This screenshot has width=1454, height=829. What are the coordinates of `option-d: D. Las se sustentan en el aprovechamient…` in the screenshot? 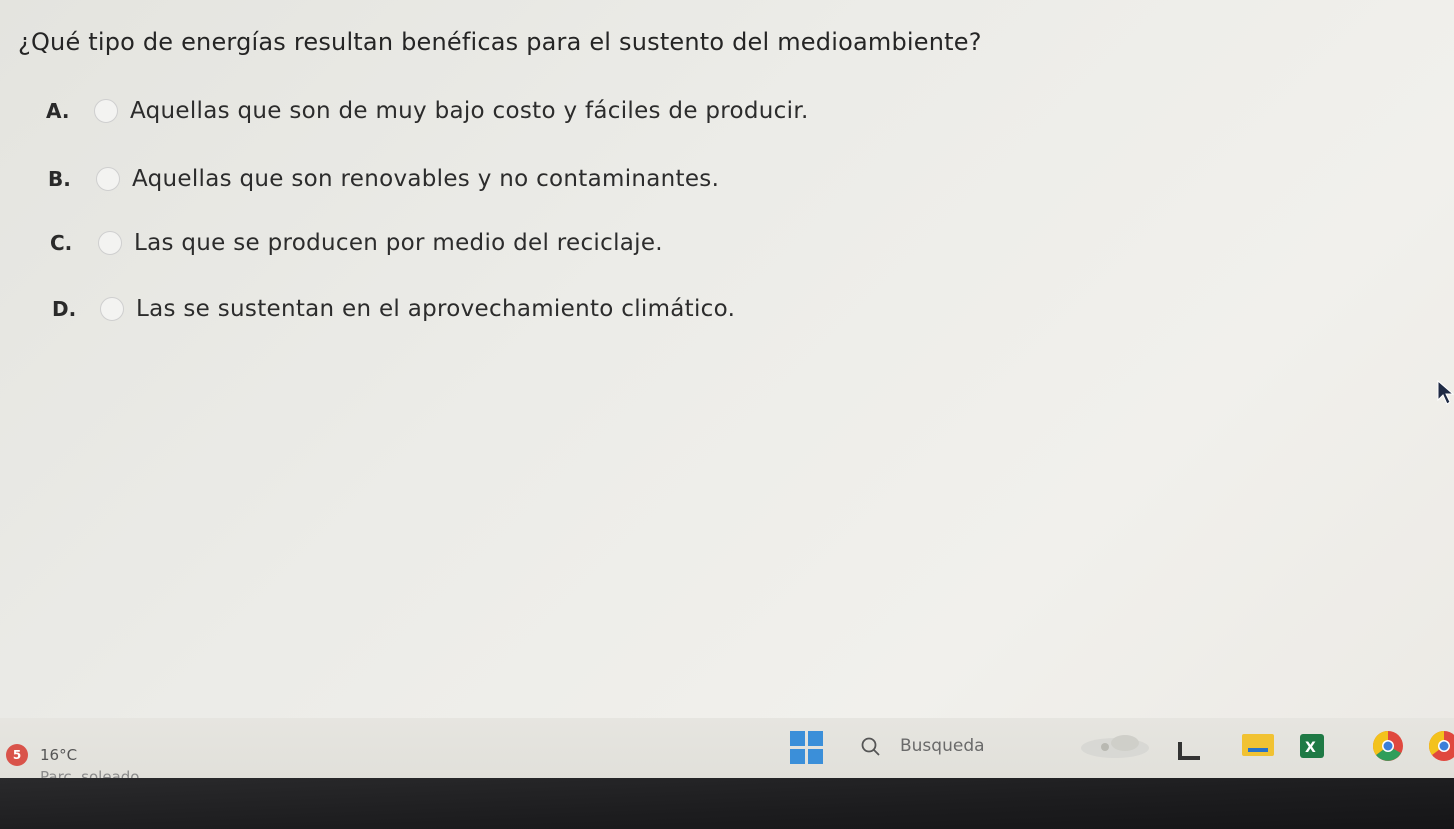 It's located at (393, 309).